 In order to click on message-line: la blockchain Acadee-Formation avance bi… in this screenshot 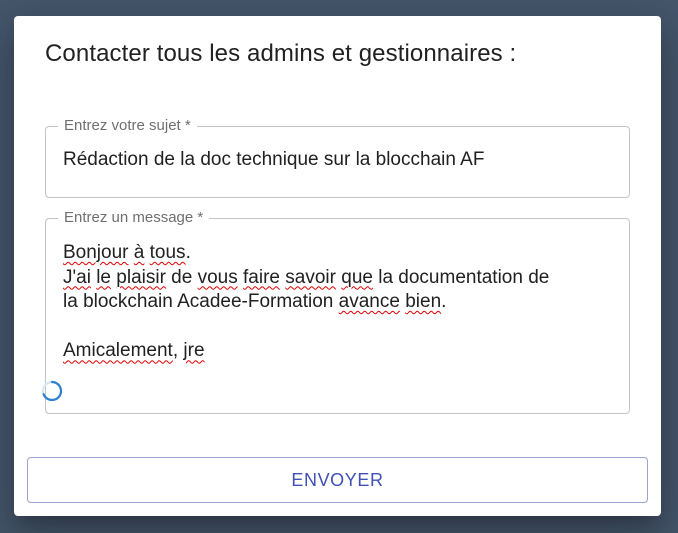, I will do `click(255, 302)`.